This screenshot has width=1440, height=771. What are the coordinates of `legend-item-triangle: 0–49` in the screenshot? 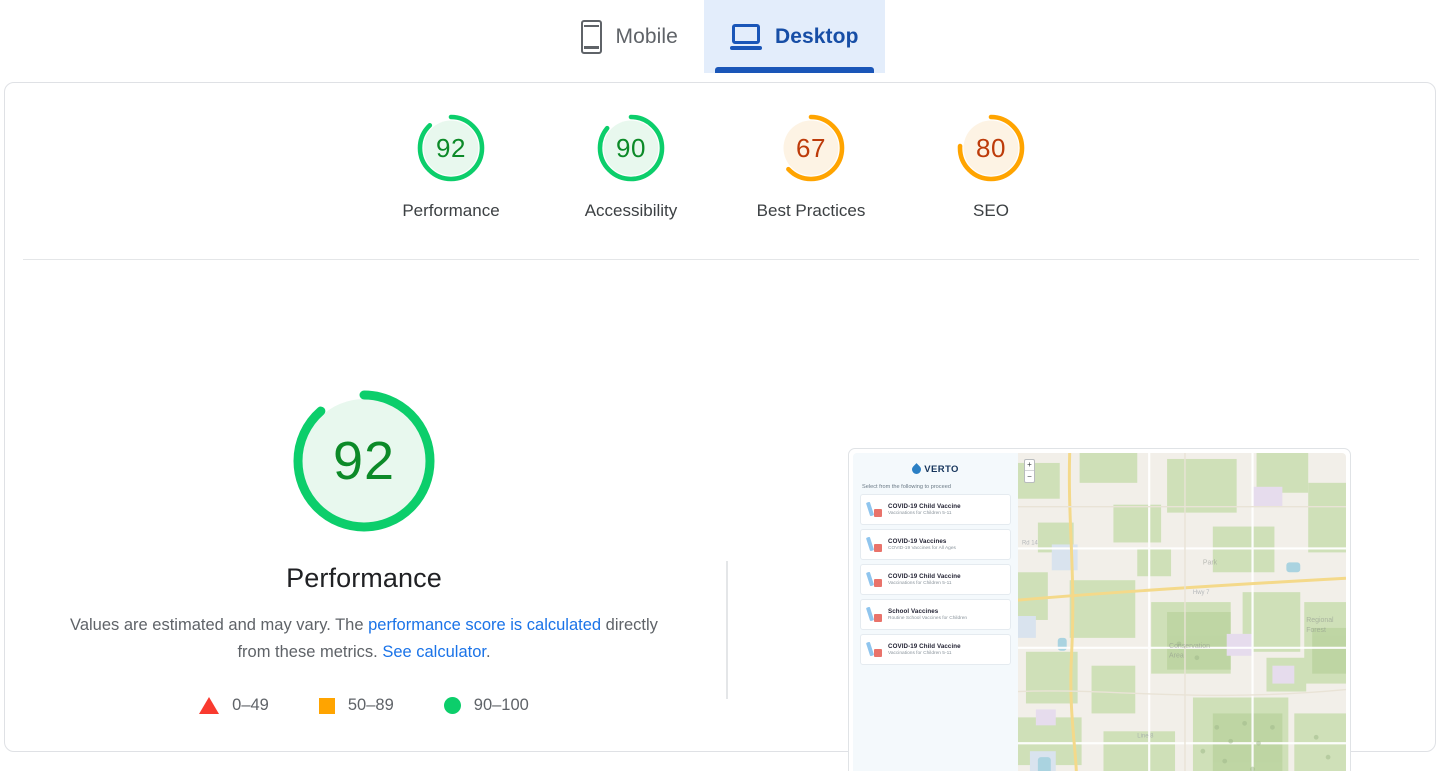 It's located at (234, 705).